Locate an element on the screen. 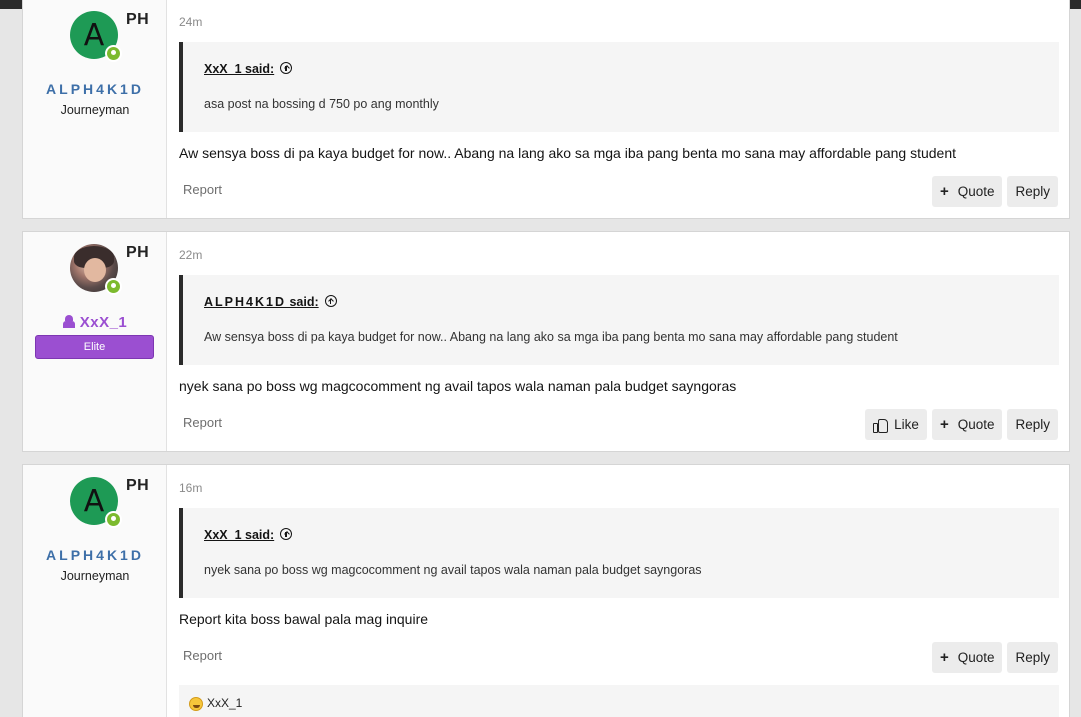 This screenshot has height=717, width=1081. avatar-photo-face is located at coordinates (95, 270).